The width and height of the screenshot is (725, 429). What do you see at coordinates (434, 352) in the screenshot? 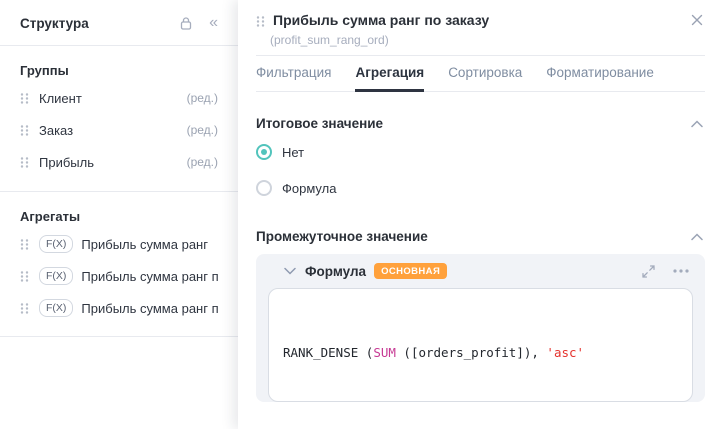
I see `formula-code-line: RANK_DENSE (SUM ([orders_profit]), 'asc'` at bounding box center [434, 352].